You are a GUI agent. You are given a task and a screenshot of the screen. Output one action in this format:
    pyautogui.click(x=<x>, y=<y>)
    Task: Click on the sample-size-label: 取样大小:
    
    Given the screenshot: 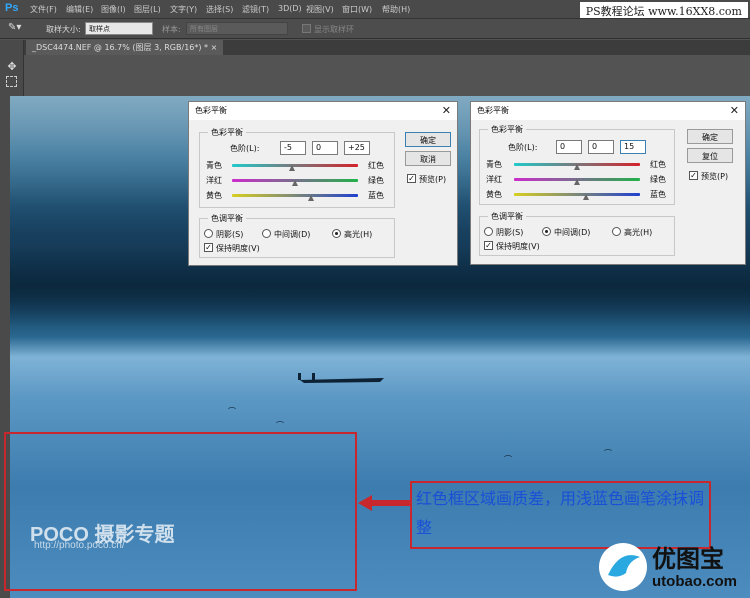 What is the action you would take?
    pyautogui.click(x=63, y=29)
    